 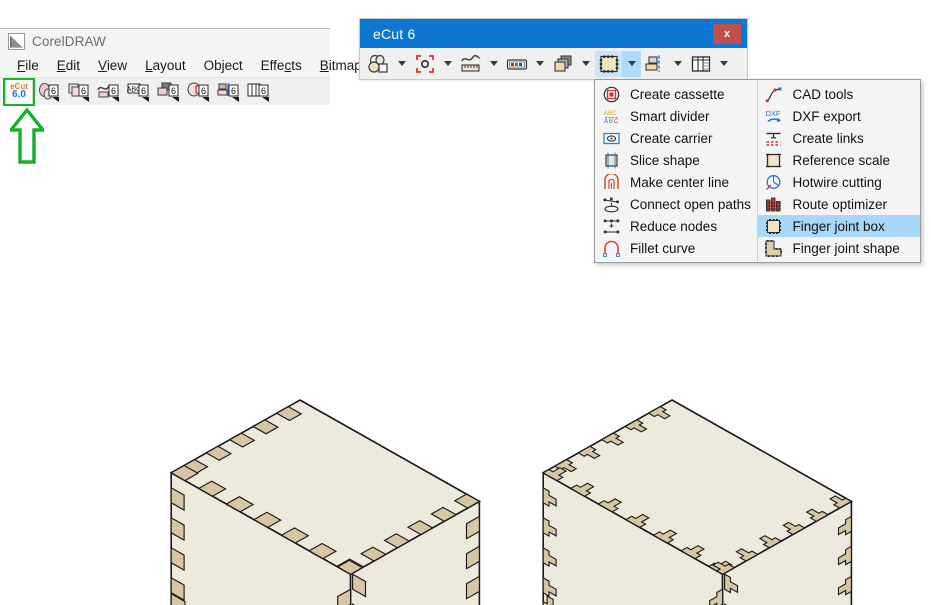 I want to click on menu-label: Connect open paths, so click(x=690, y=204).